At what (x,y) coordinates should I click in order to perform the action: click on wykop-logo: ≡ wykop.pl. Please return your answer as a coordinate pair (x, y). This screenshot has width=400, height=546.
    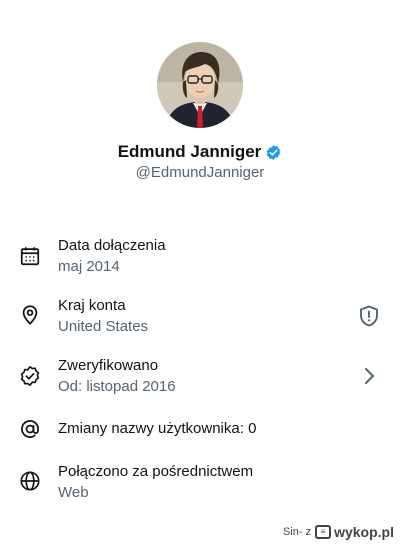
    Looking at the image, I should click on (354, 532).